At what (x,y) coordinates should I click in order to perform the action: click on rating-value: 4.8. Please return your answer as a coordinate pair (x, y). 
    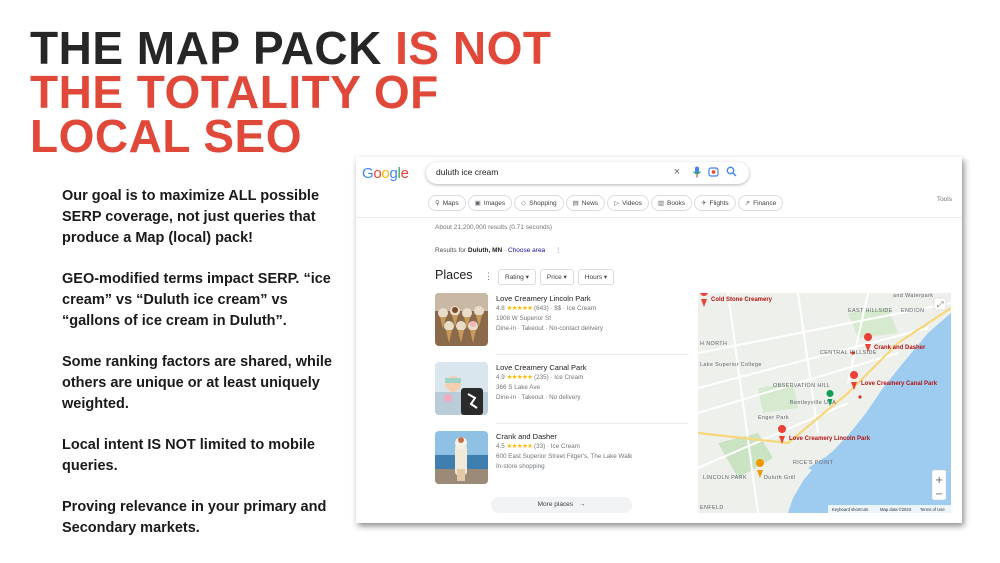
    Looking at the image, I should click on (500, 308).